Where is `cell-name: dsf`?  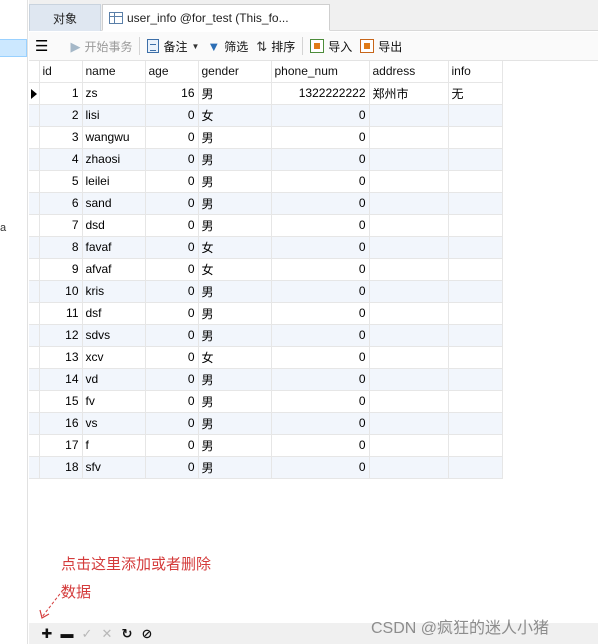 cell-name: dsf is located at coordinates (114, 313).